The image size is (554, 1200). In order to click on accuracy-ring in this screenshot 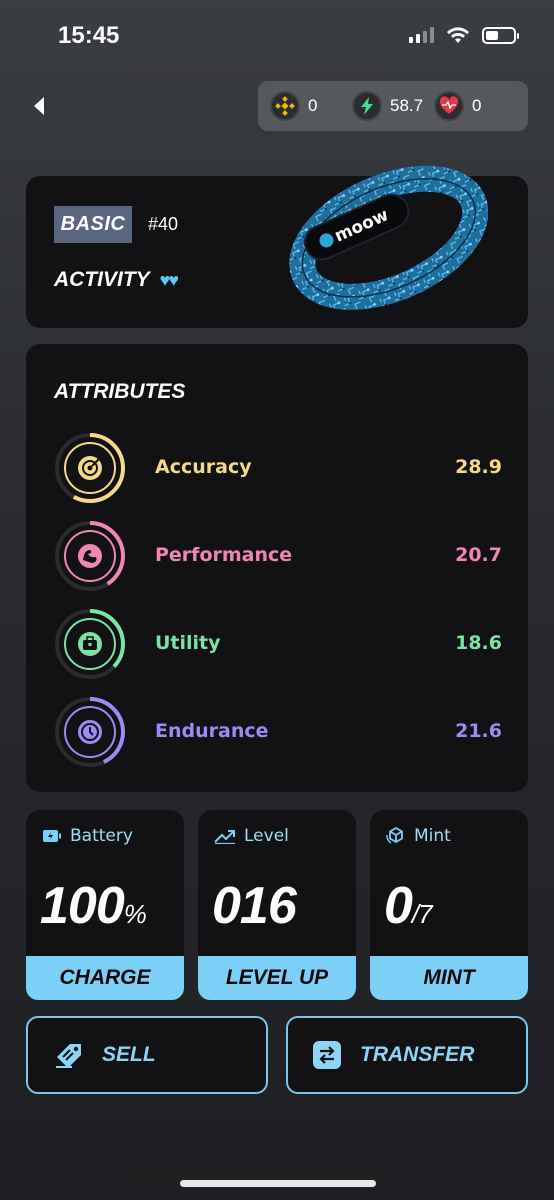, I will do `click(90, 468)`.